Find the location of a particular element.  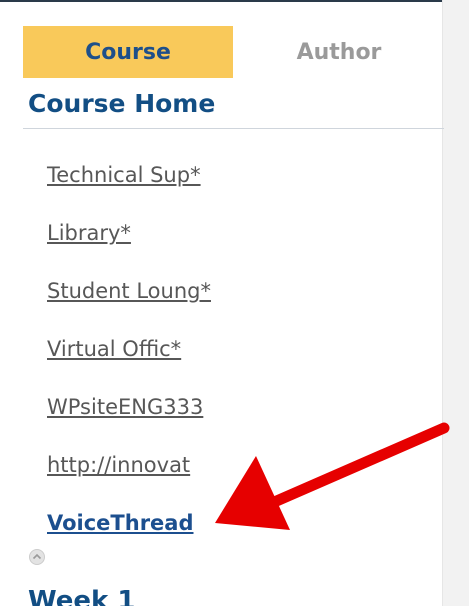

nav-link-student-lounge: Student Loung* is located at coordinates (129, 291).